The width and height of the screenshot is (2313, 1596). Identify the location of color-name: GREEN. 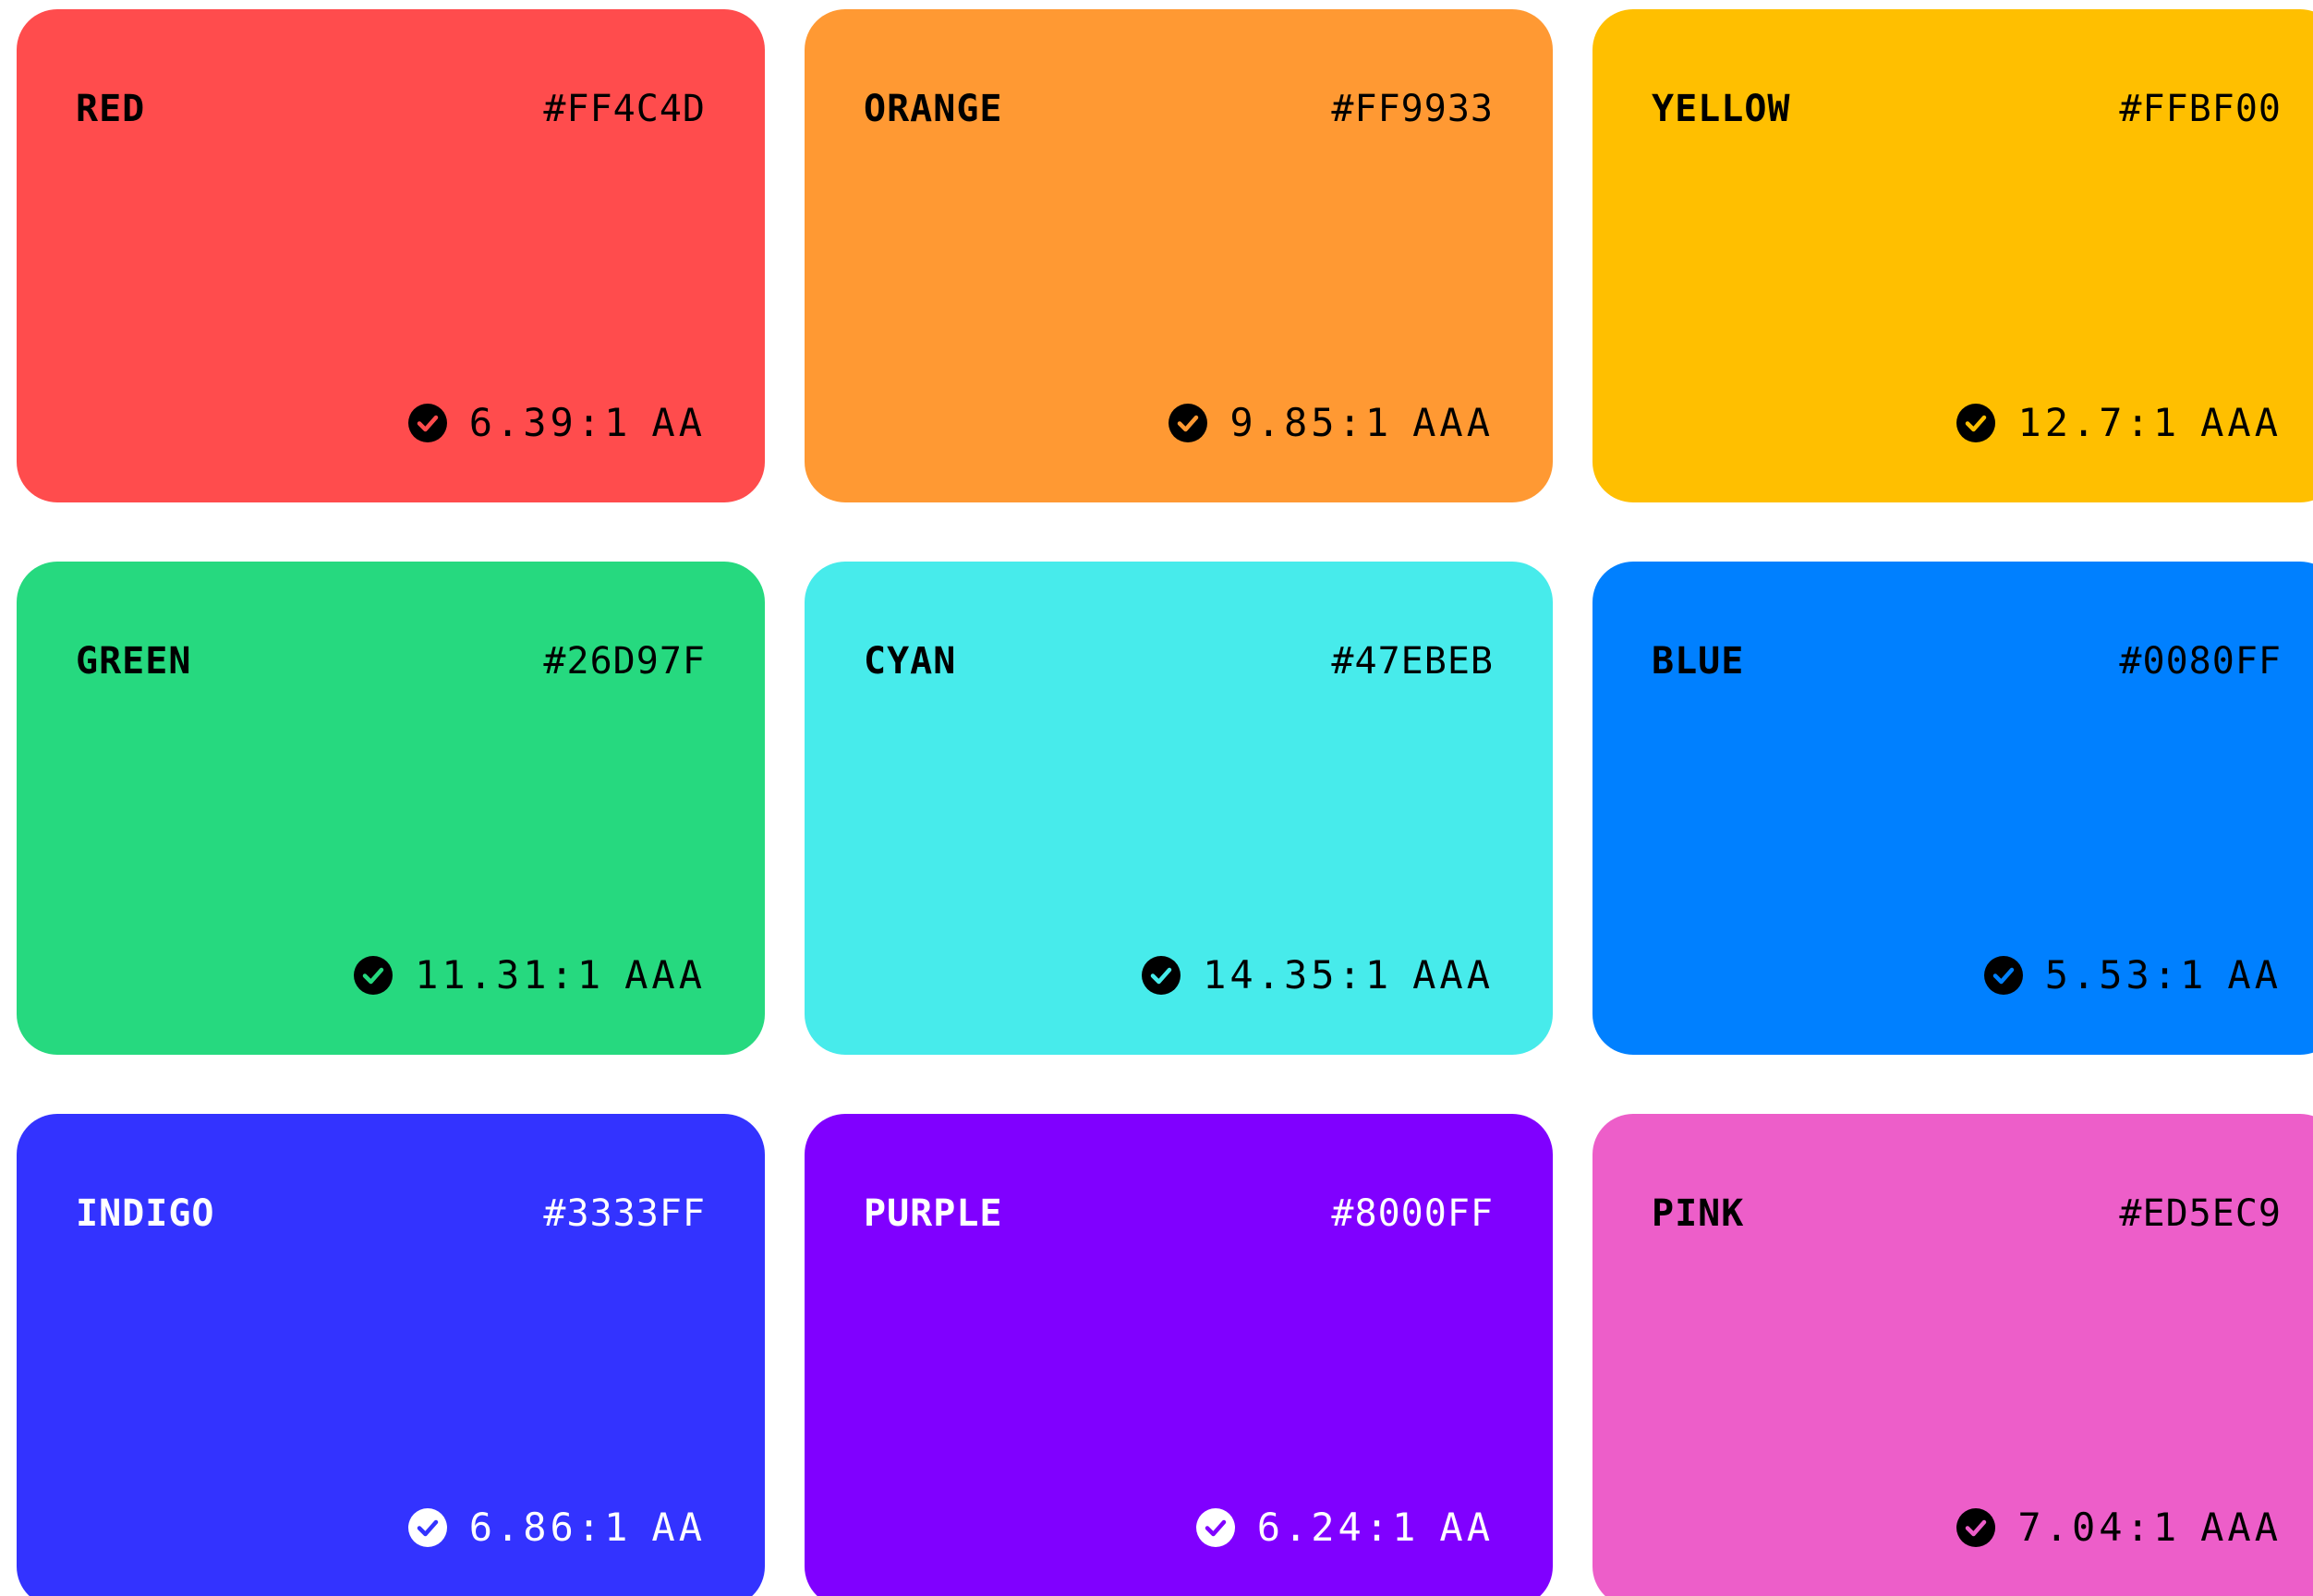
(134, 661).